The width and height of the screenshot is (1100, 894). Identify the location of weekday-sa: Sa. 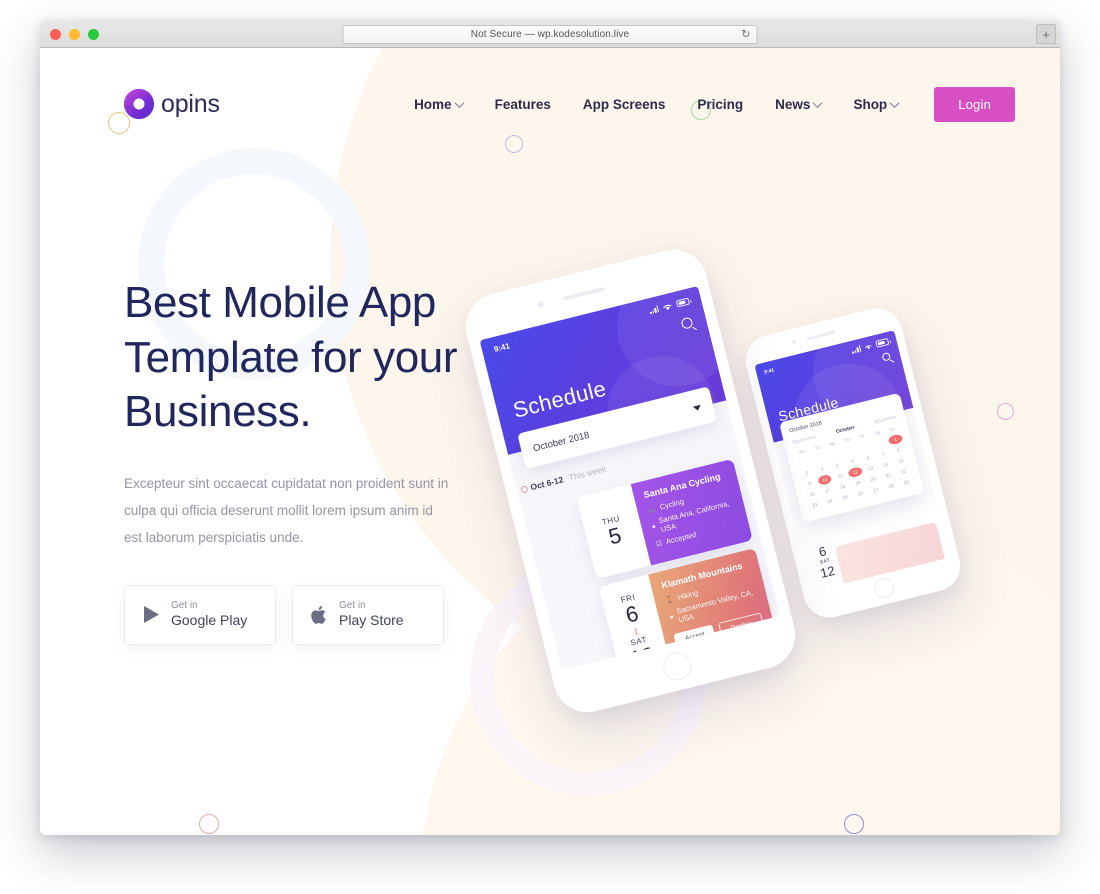
(877, 432).